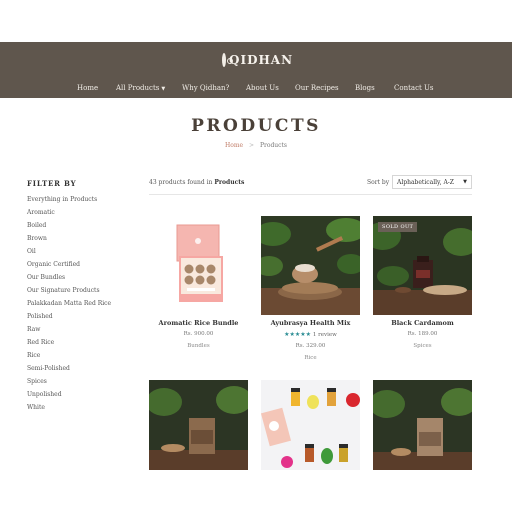  What do you see at coordinates (69, 384) in the screenshot?
I see `filter-item-spices: Spices` at bounding box center [69, 384].